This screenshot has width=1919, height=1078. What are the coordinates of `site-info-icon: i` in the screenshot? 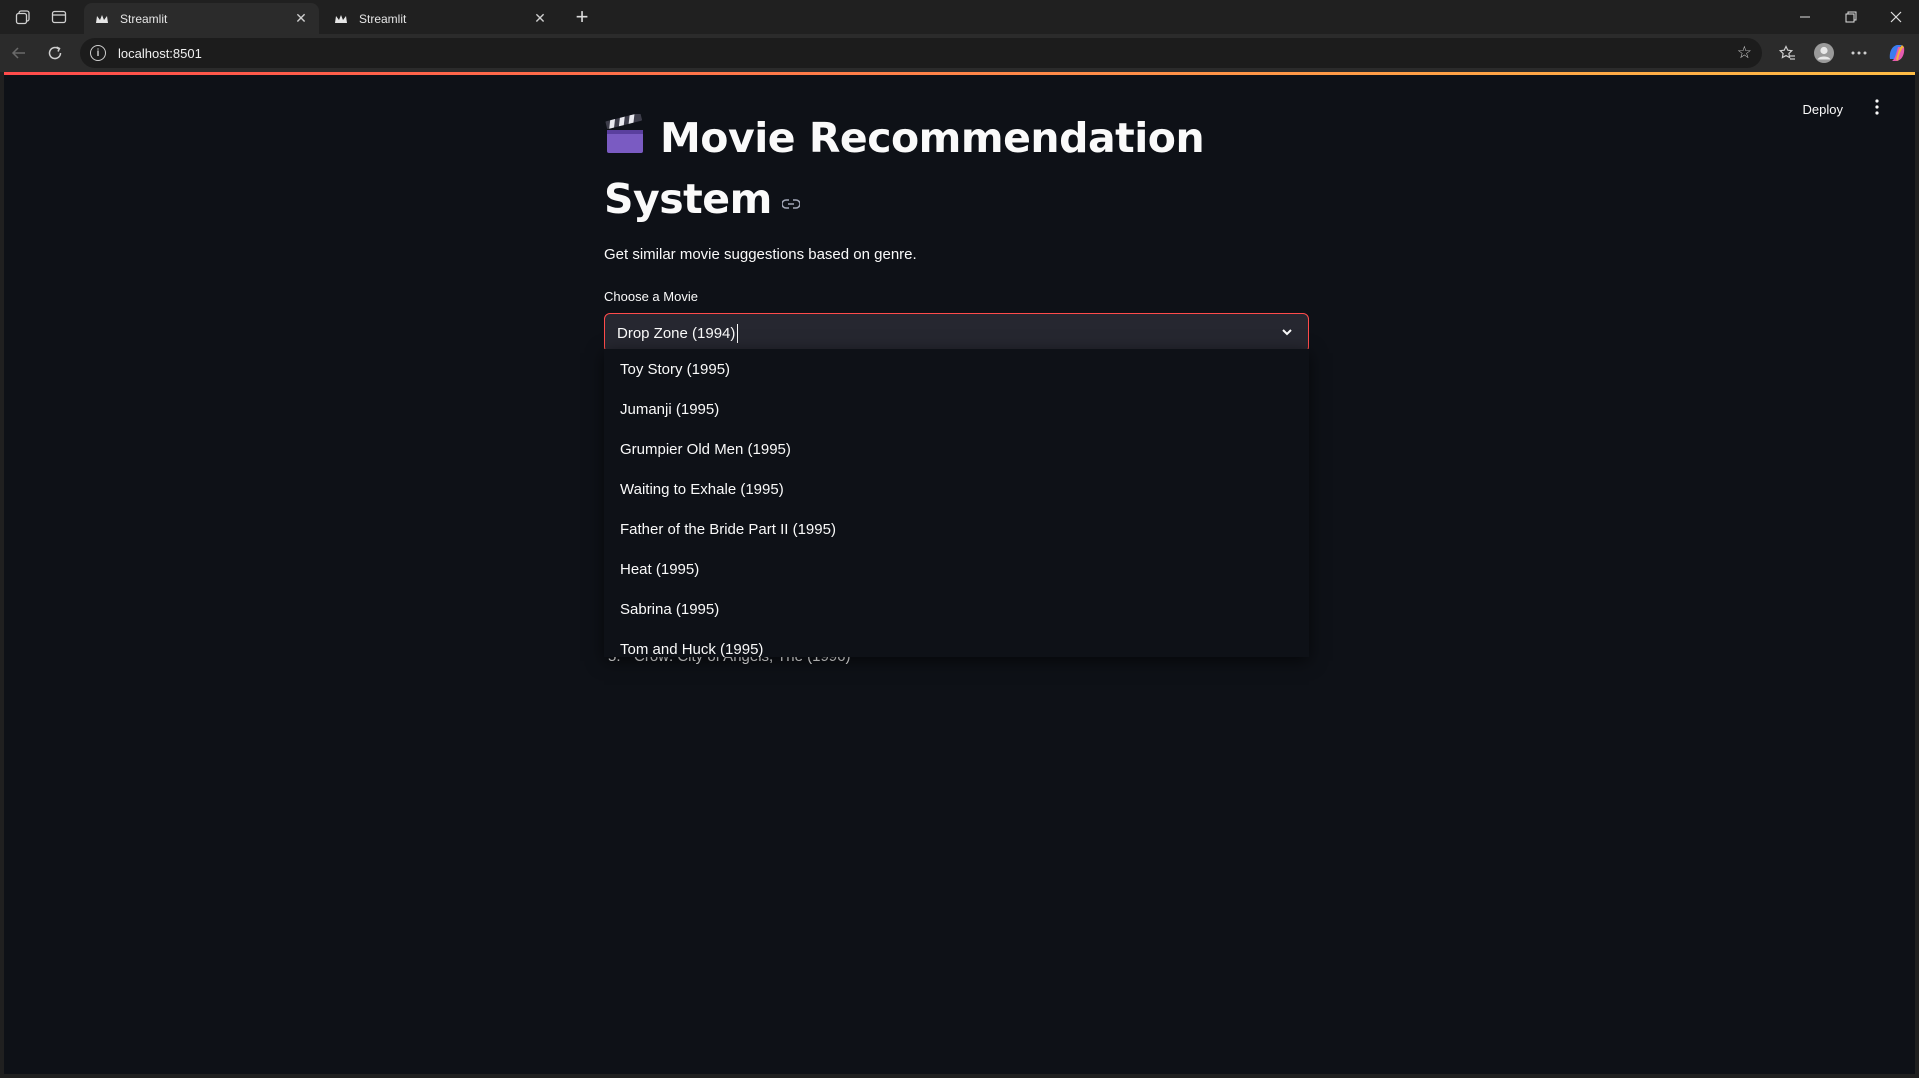 It's located at (98, 53).